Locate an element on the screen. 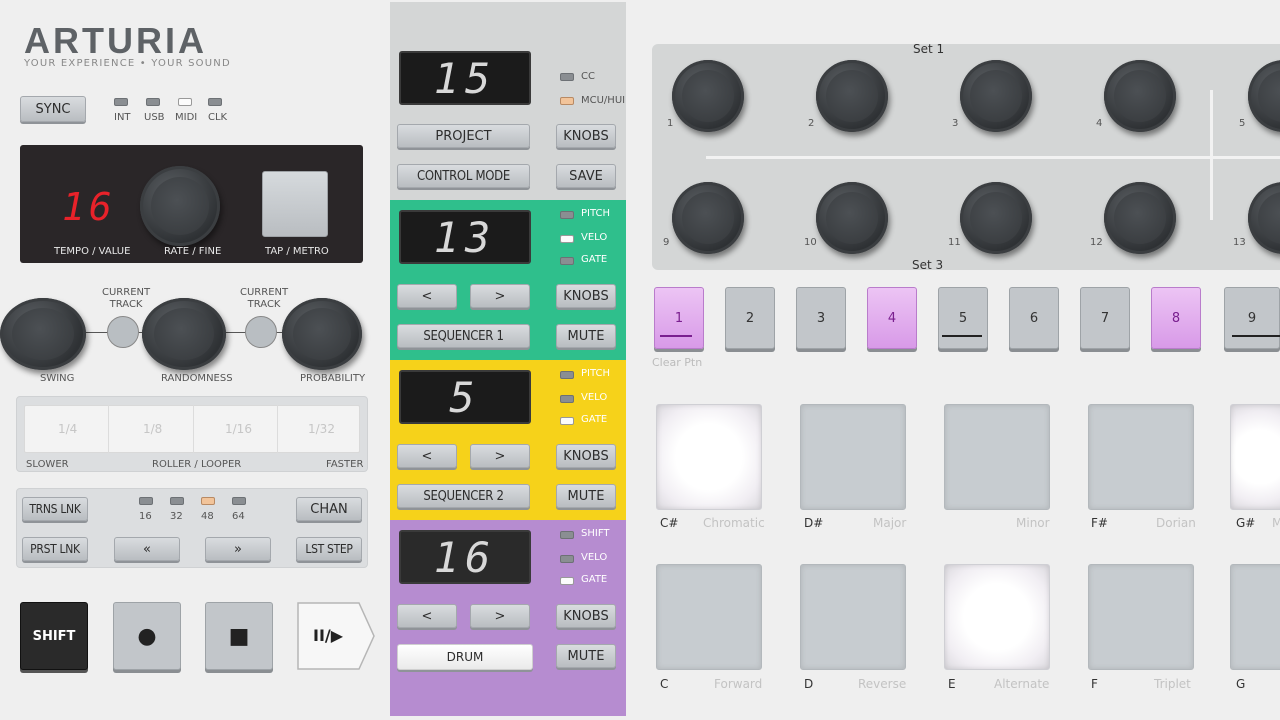 Image resolution: width=1280 pixels, height=720 pixels. seq1-prev-button: < is located at coordinates (427, 296).